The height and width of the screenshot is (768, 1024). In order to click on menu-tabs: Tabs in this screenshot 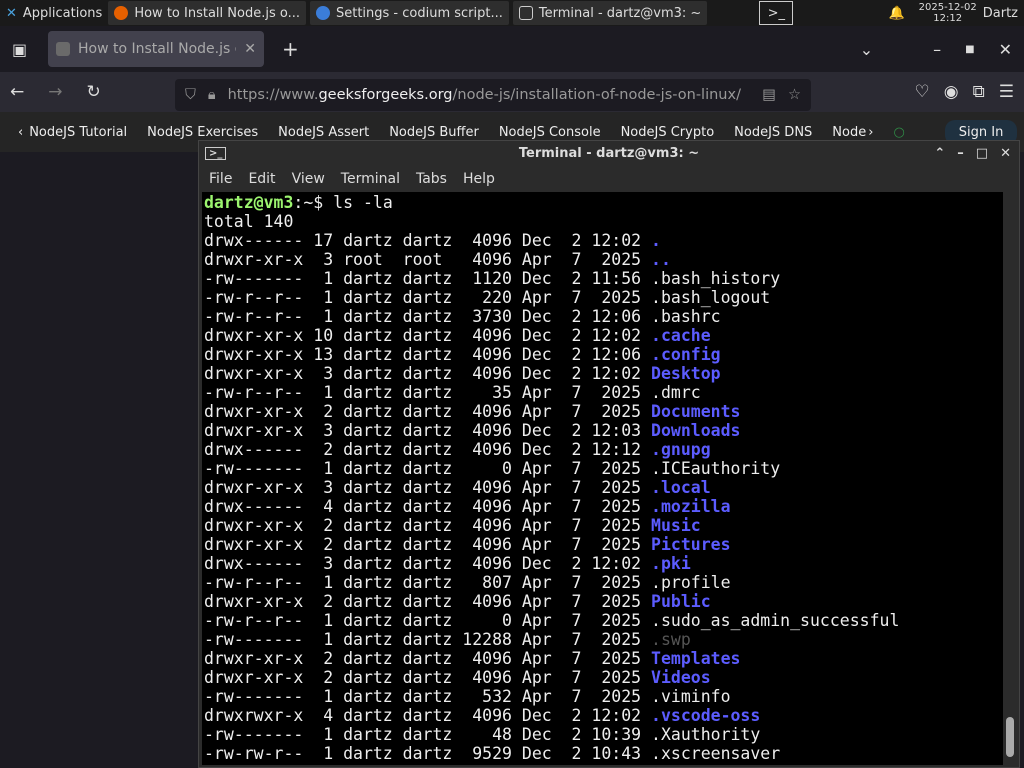, I will do `click(431, 179)`.